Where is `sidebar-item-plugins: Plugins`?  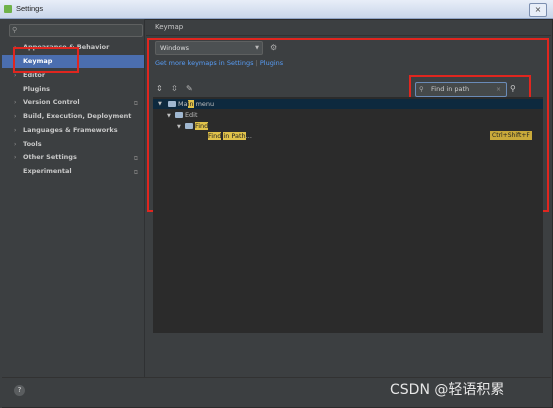
sidebar-item-plugins: Plugins is located at coordinates (73, 89).